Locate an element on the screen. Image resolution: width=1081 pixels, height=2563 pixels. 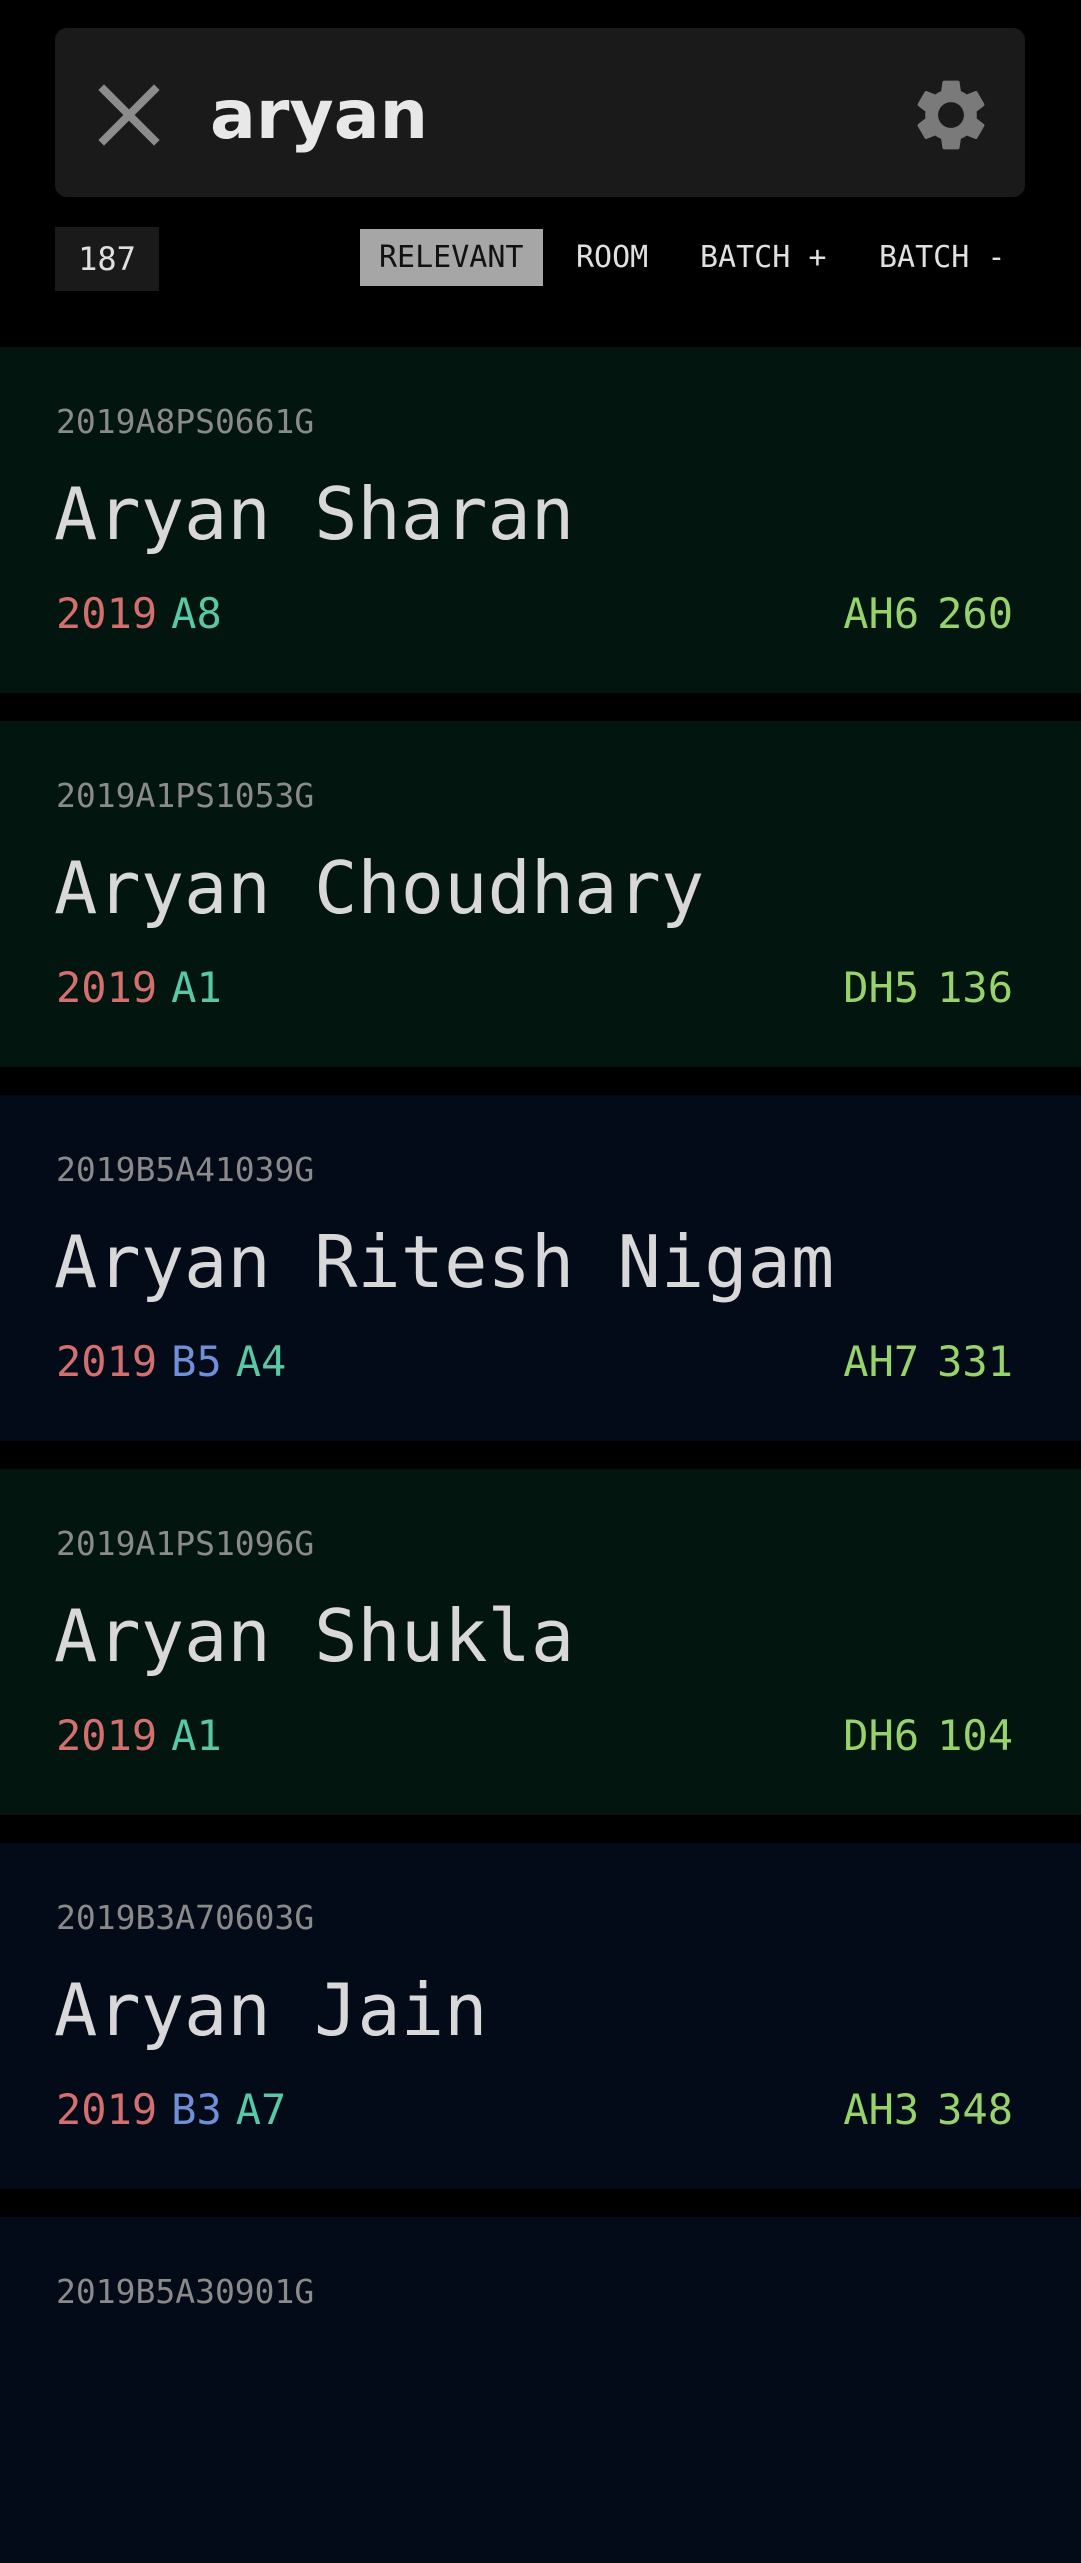
room-info: AH6 260 is located at coordinates (928, 613).